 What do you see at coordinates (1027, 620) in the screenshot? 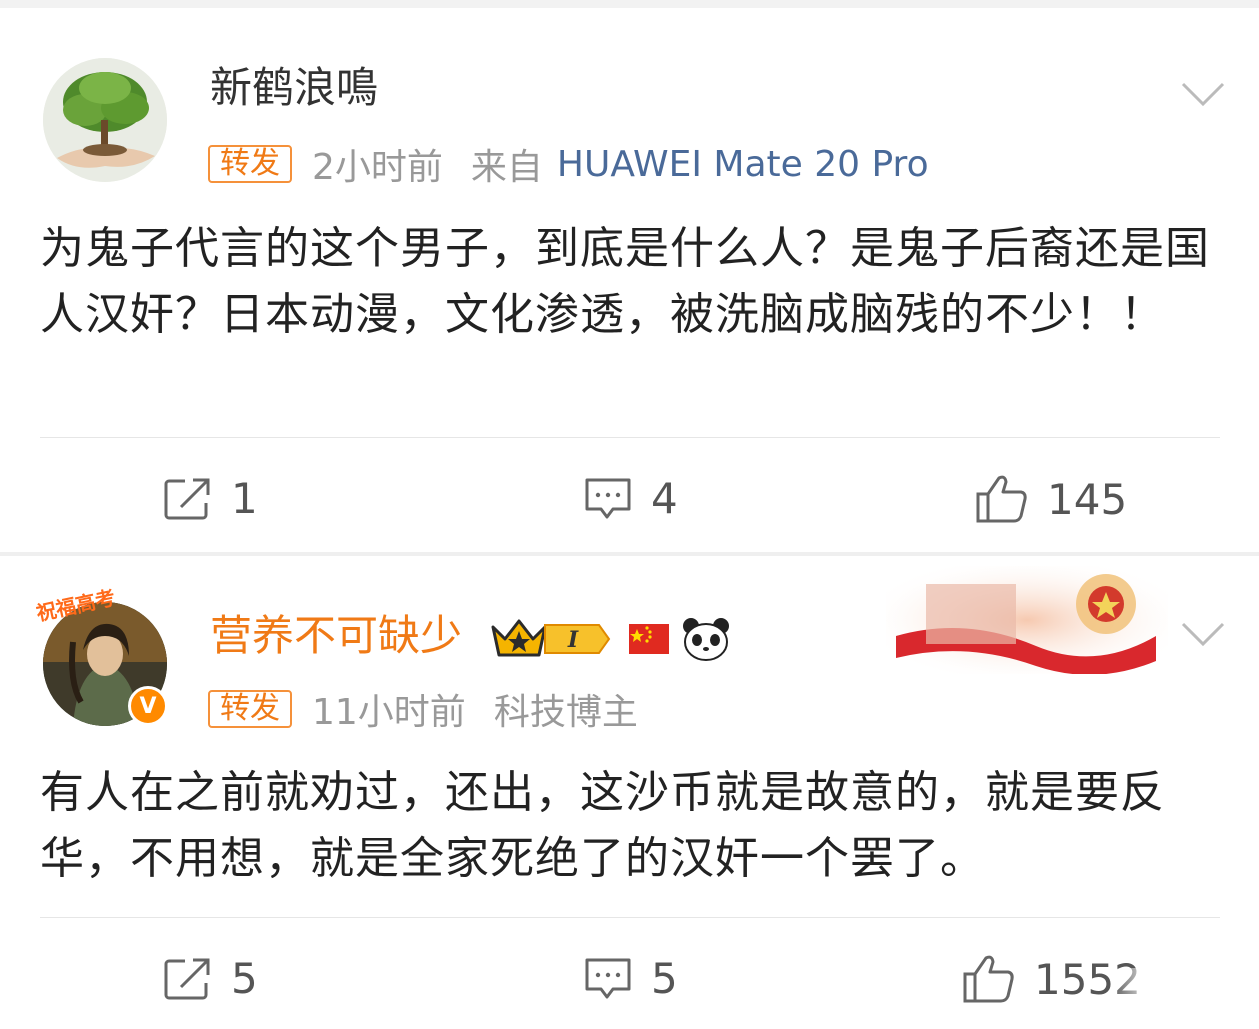
I see `decoration-banner` at bounding box center [1027, 620].